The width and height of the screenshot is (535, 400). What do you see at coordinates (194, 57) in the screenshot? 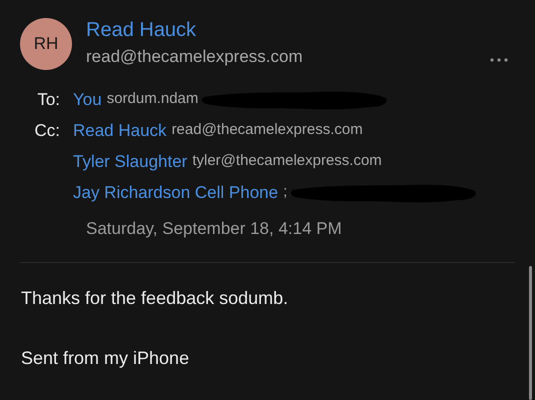
I see `sender-email: read@thecamelexpress.com` at bounding box center [194, 57].